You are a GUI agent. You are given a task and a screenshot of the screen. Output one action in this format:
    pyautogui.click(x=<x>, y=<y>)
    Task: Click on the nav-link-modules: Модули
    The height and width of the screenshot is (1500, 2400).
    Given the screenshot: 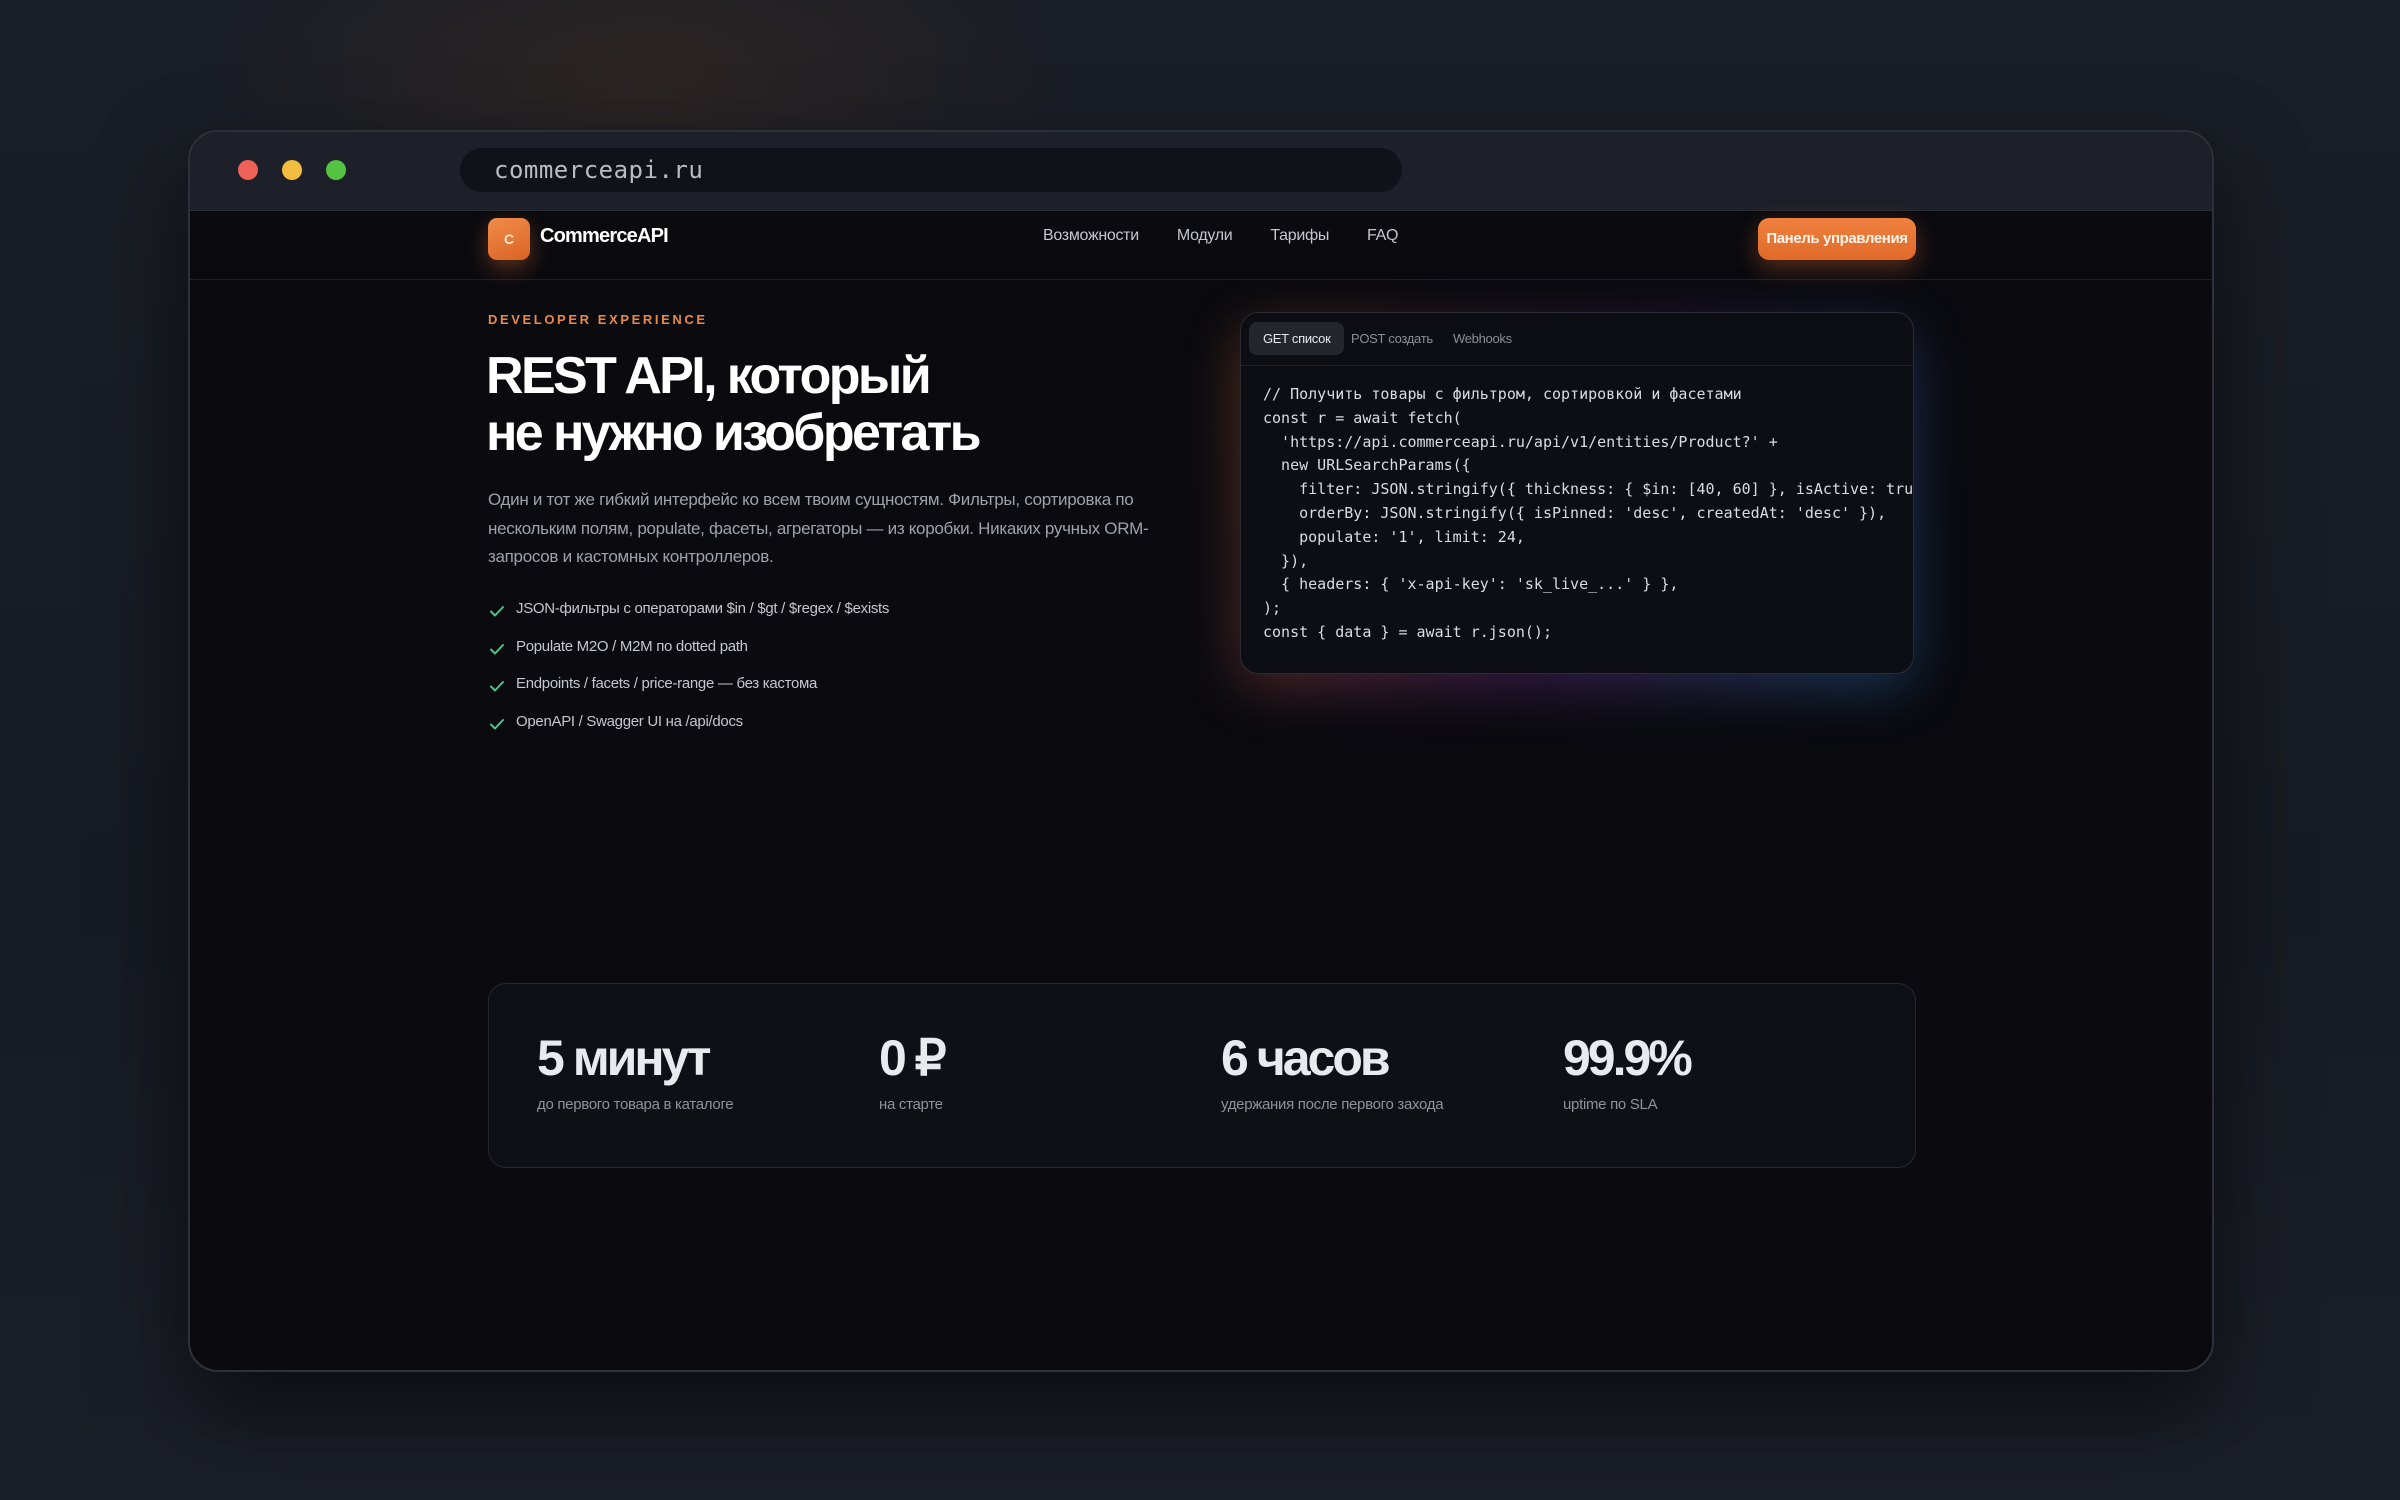 What is the action you would take?
    pyautogui.click(x=1205, y=236)
    